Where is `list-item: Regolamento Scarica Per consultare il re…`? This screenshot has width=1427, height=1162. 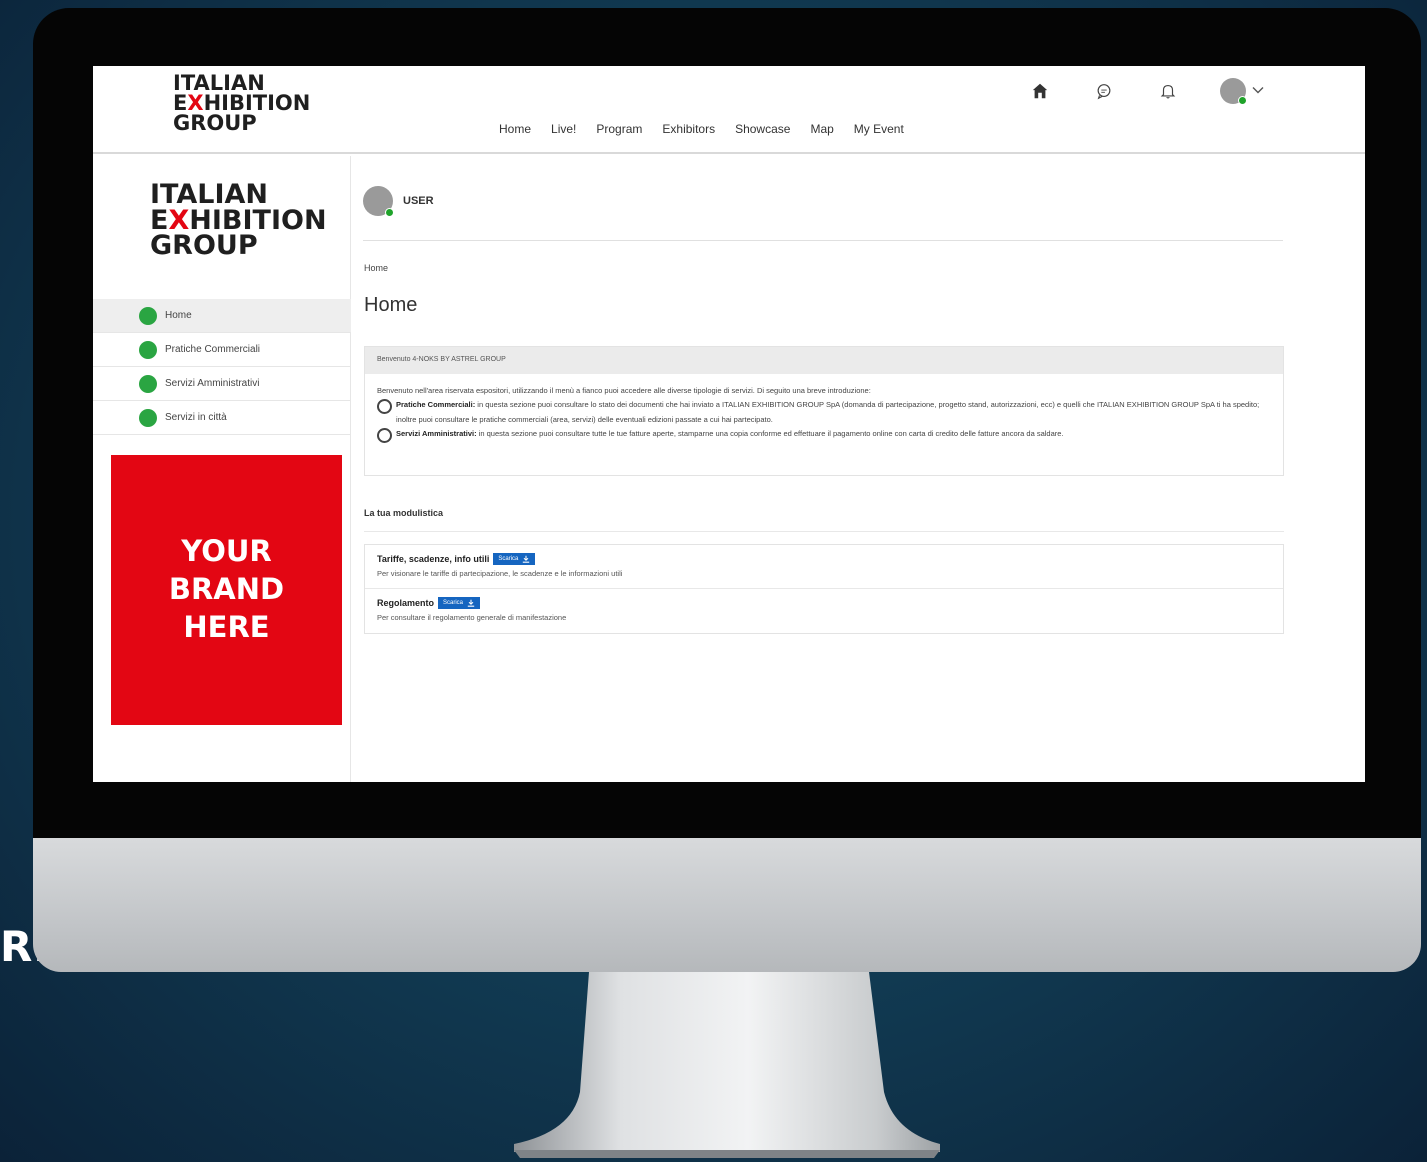
list-item: Regolamento Scarica Per consultare il re… is located at coordinates (824, 611).